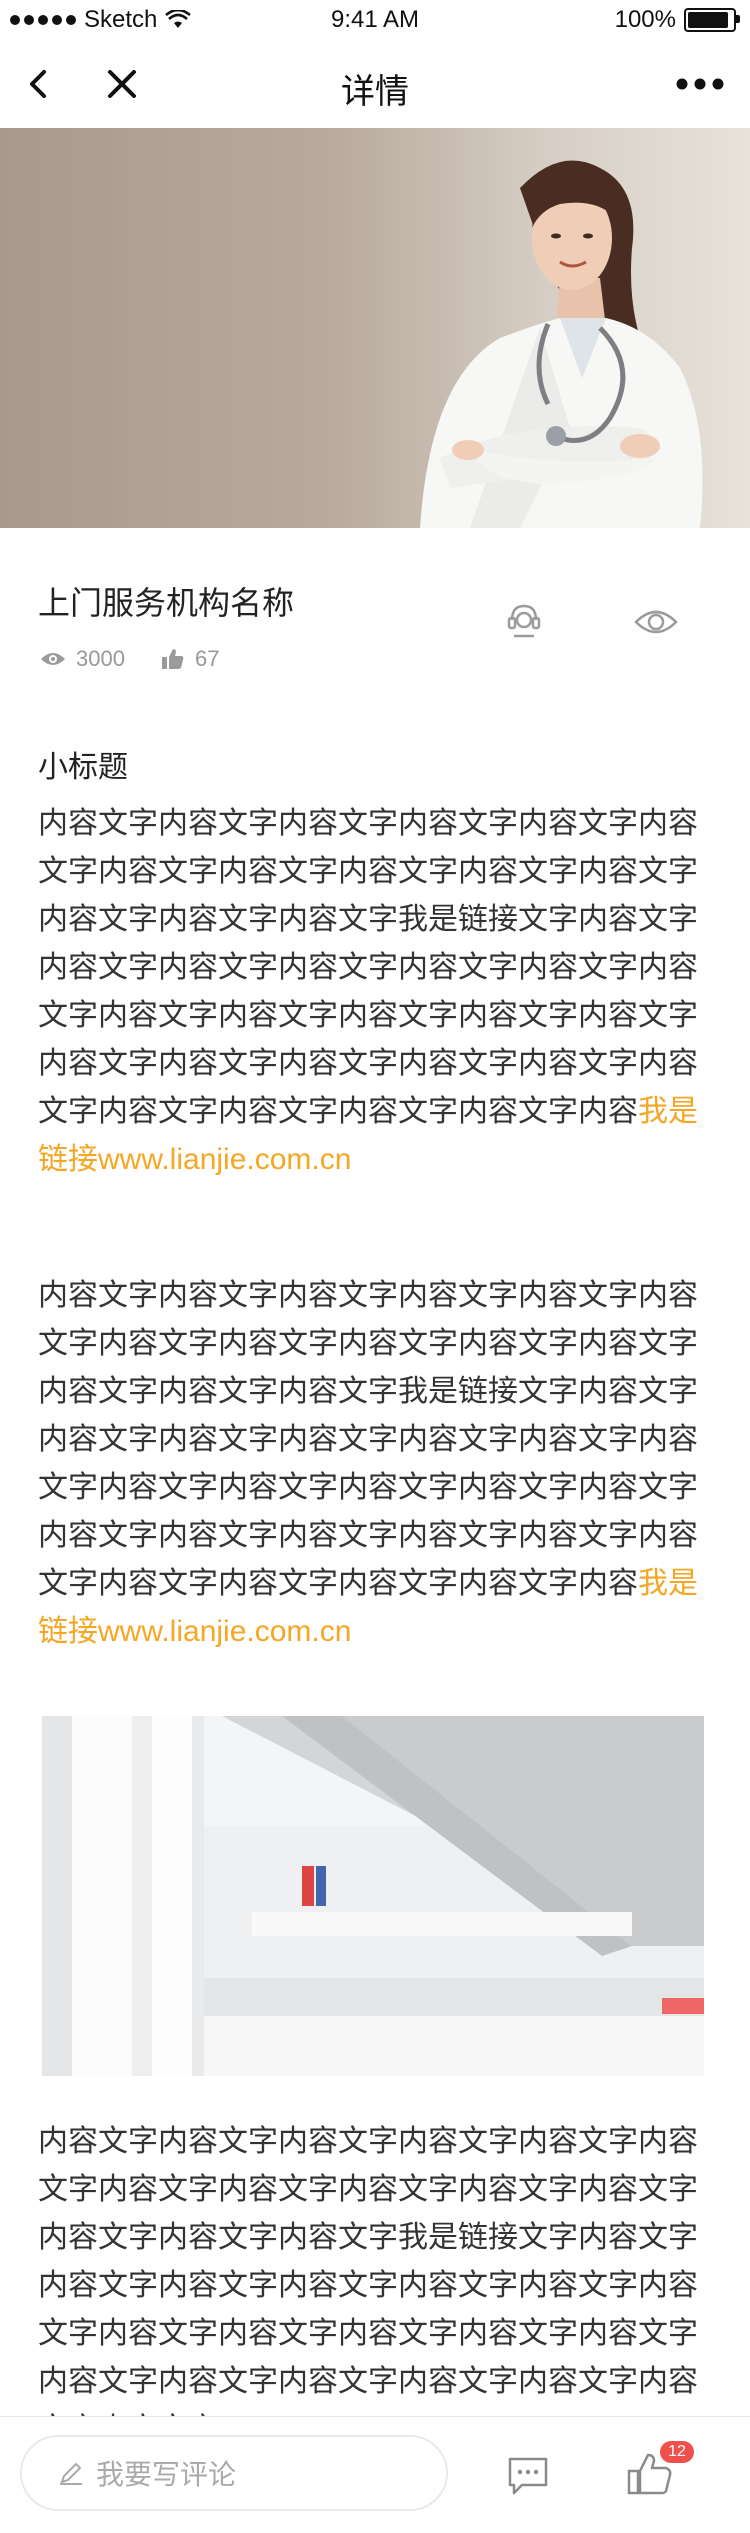 This screenshot has height=2533, width=750. What do you see at coordinates (166, 2474) in the screenshot?
I see `comment-placeholder: 我要写评论` at bounding box center [166, 2474].